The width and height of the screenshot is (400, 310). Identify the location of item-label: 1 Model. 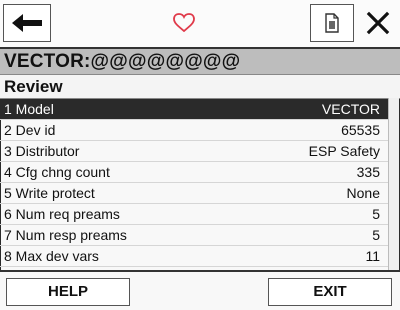
(29, 109).